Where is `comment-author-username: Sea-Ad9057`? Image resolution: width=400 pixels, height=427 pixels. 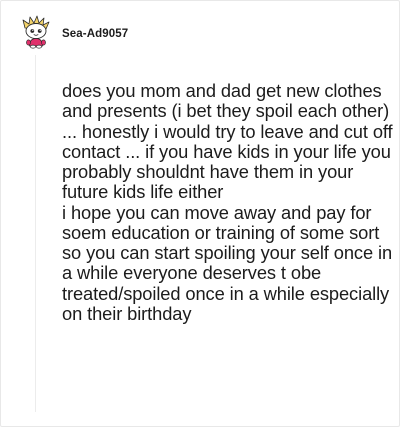
comment-author-username: Sea-Ad9057 is located at coordinates (95, 34).